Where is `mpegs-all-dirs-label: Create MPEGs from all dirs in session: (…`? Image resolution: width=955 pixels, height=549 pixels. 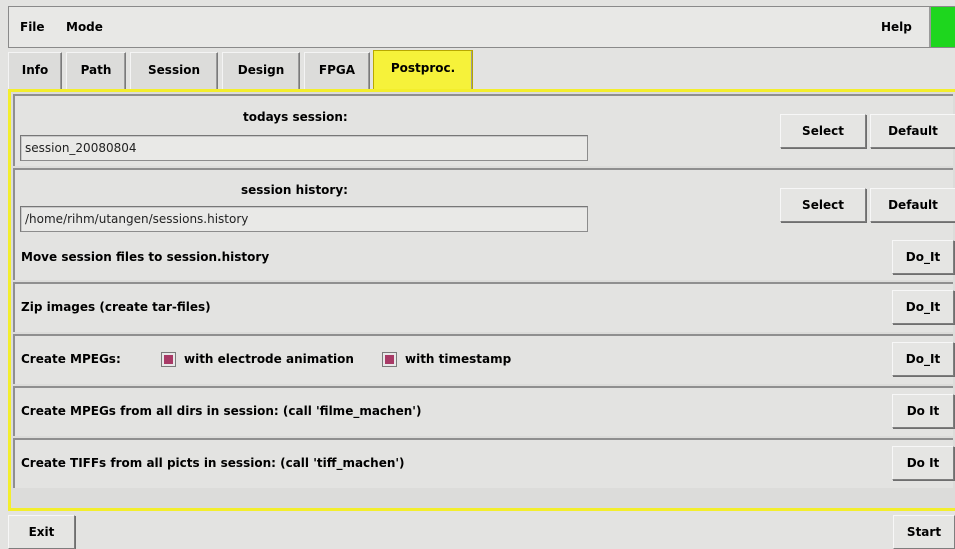 mpegs-all-dirs-label: Create MPEGs from all dirs in session: (… is located at coordinates (221, 411).